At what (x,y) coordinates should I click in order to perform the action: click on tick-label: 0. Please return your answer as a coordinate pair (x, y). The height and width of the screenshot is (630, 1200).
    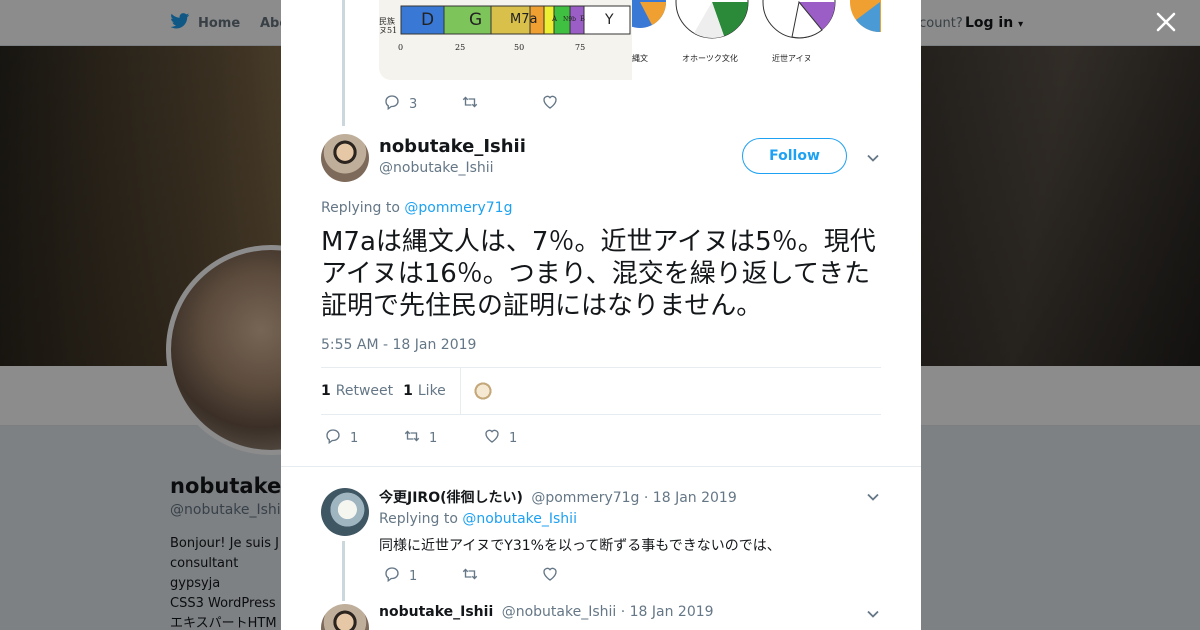
    Looking at the image, I should click on (401, 47).